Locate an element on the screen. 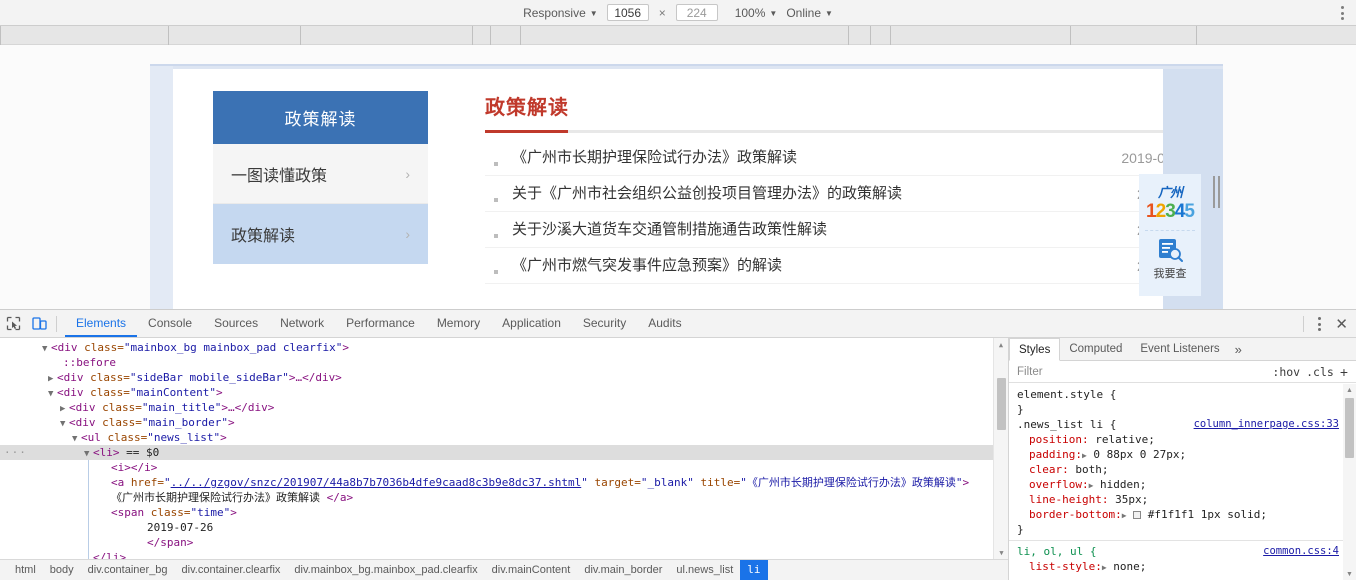 The width and height of the screenshot is (1356, 580). css-property: line-height: is located at coordinates (1062, 499).